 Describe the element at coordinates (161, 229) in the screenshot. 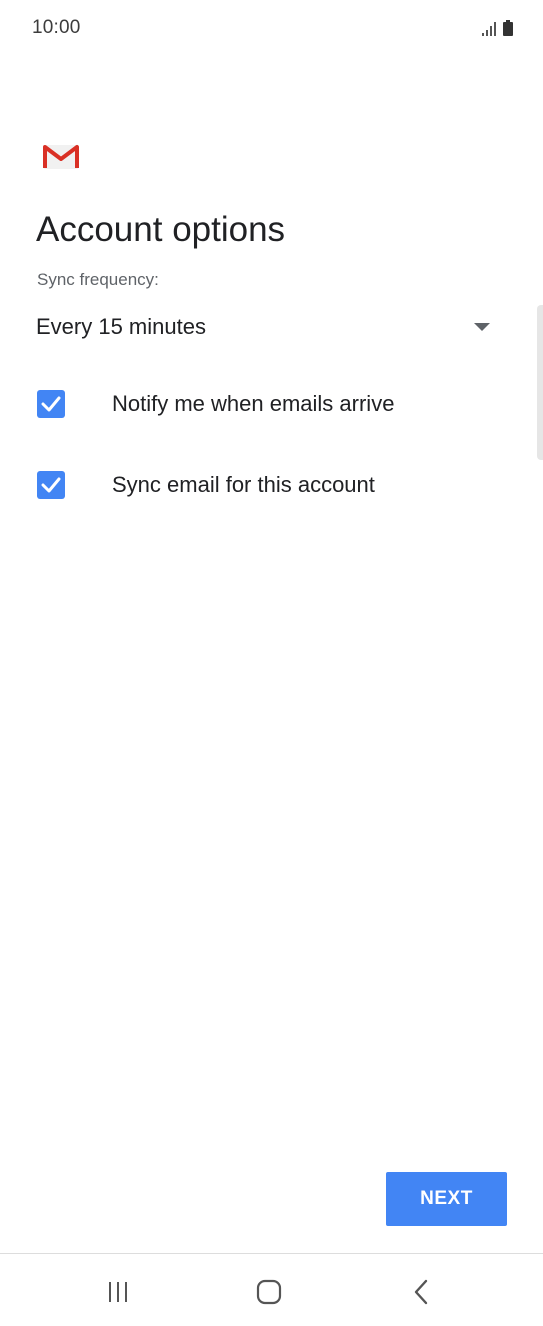

I see `page-title: Account options` at that location.